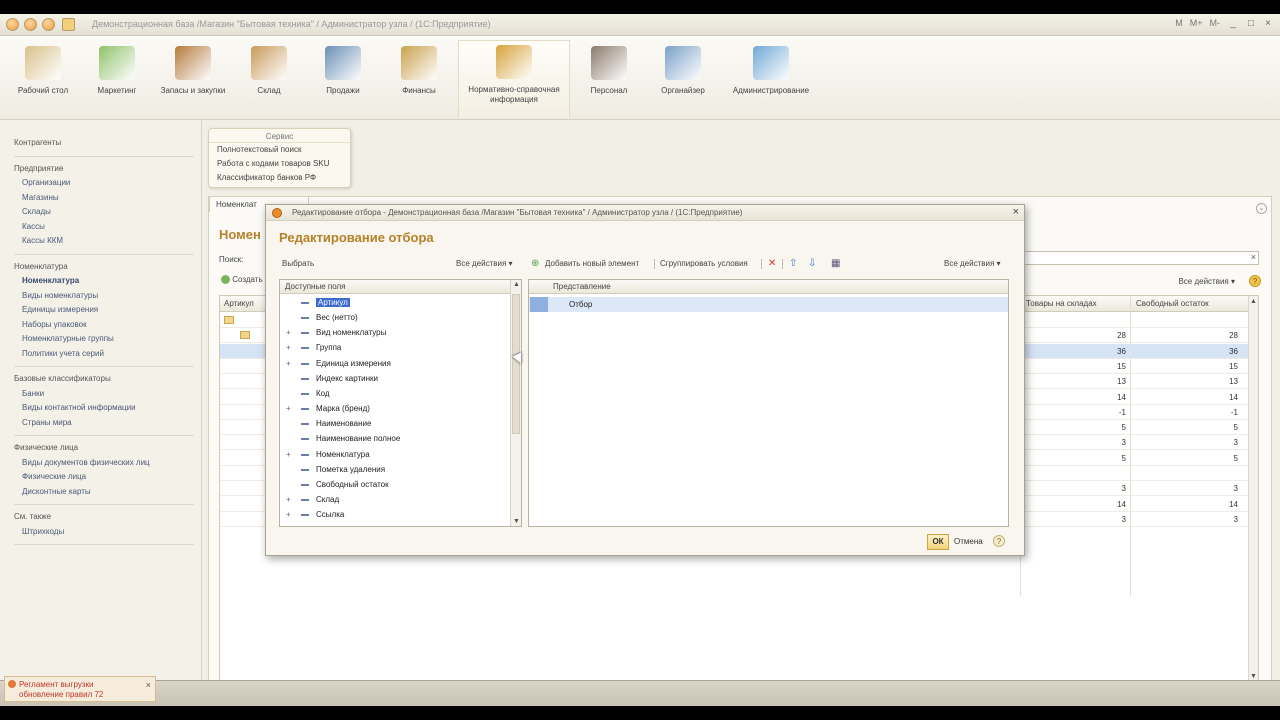 The image size is (1280, 720). I want to click on cancel-button: Отмена, so click(968, 541).